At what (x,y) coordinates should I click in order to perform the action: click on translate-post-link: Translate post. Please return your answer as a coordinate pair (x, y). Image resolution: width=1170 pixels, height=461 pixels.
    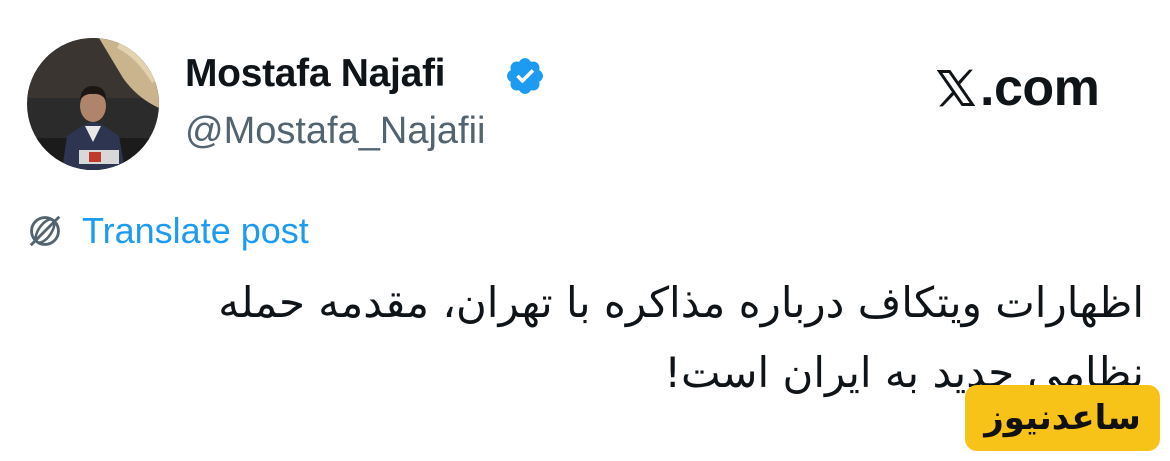
    Looking at the image, I should click on (167, 231).